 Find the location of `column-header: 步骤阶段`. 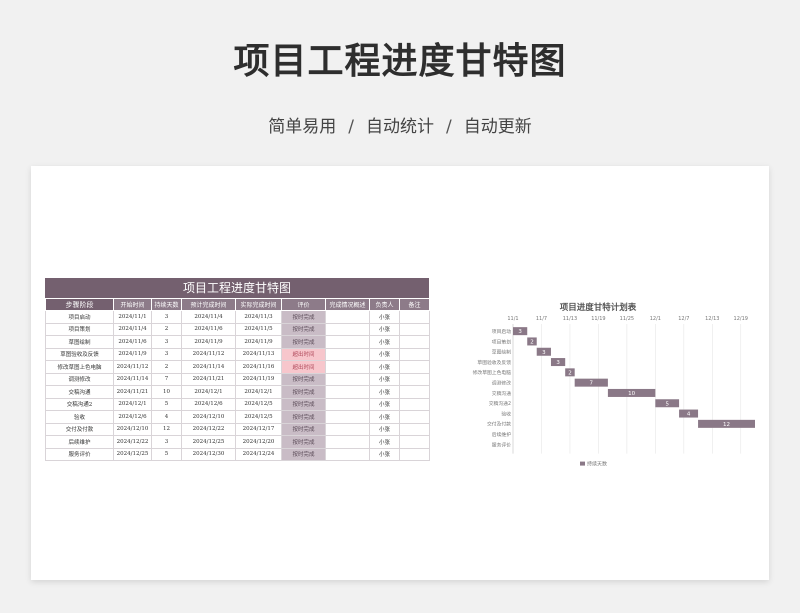

column-header: 步骤阶段 is located at coordinates (79, 304).